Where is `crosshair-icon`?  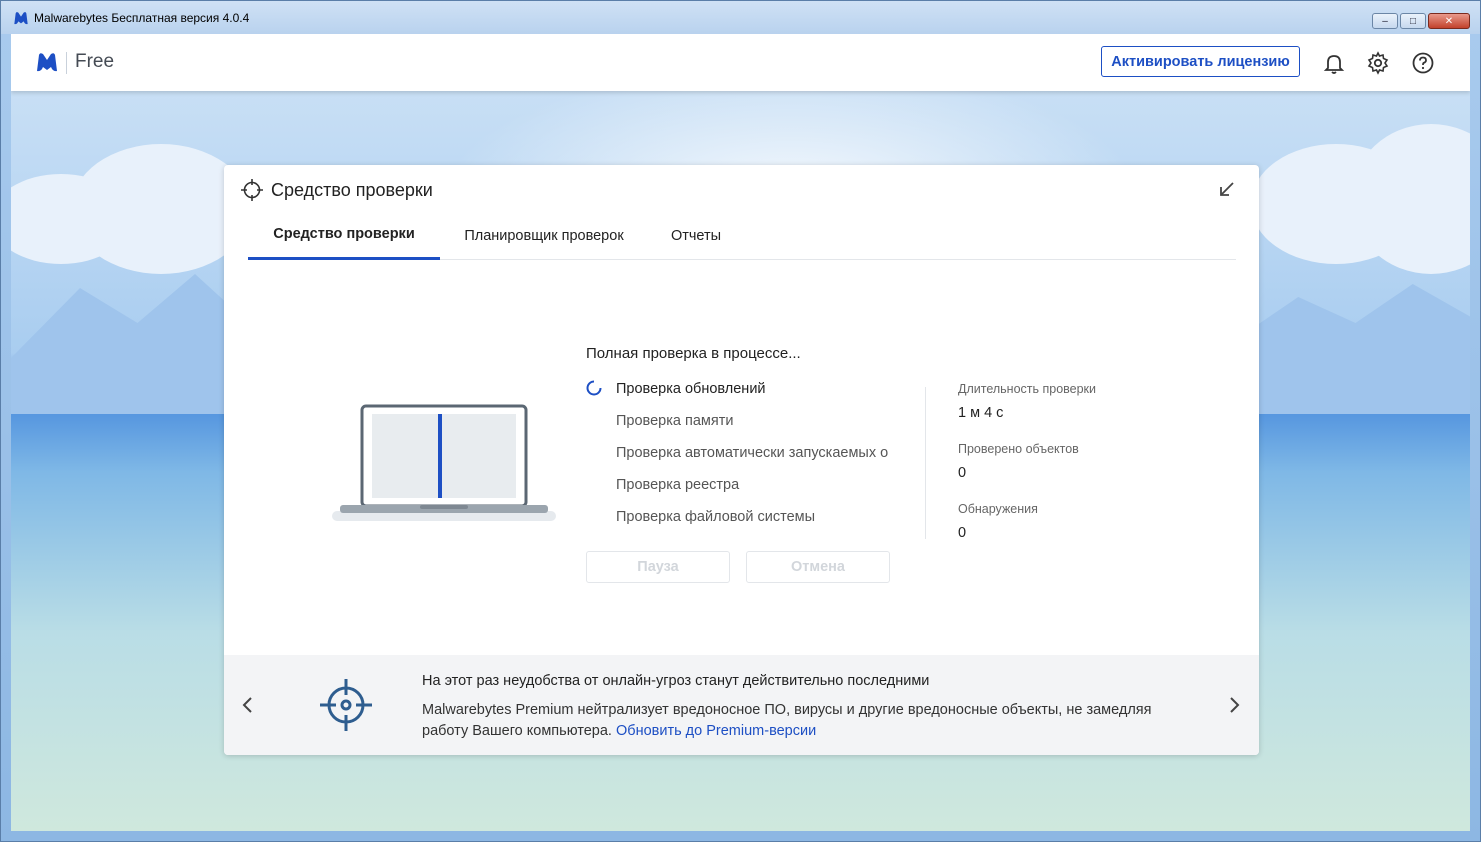 crosshair-icon is located at coordinates (252, 190).